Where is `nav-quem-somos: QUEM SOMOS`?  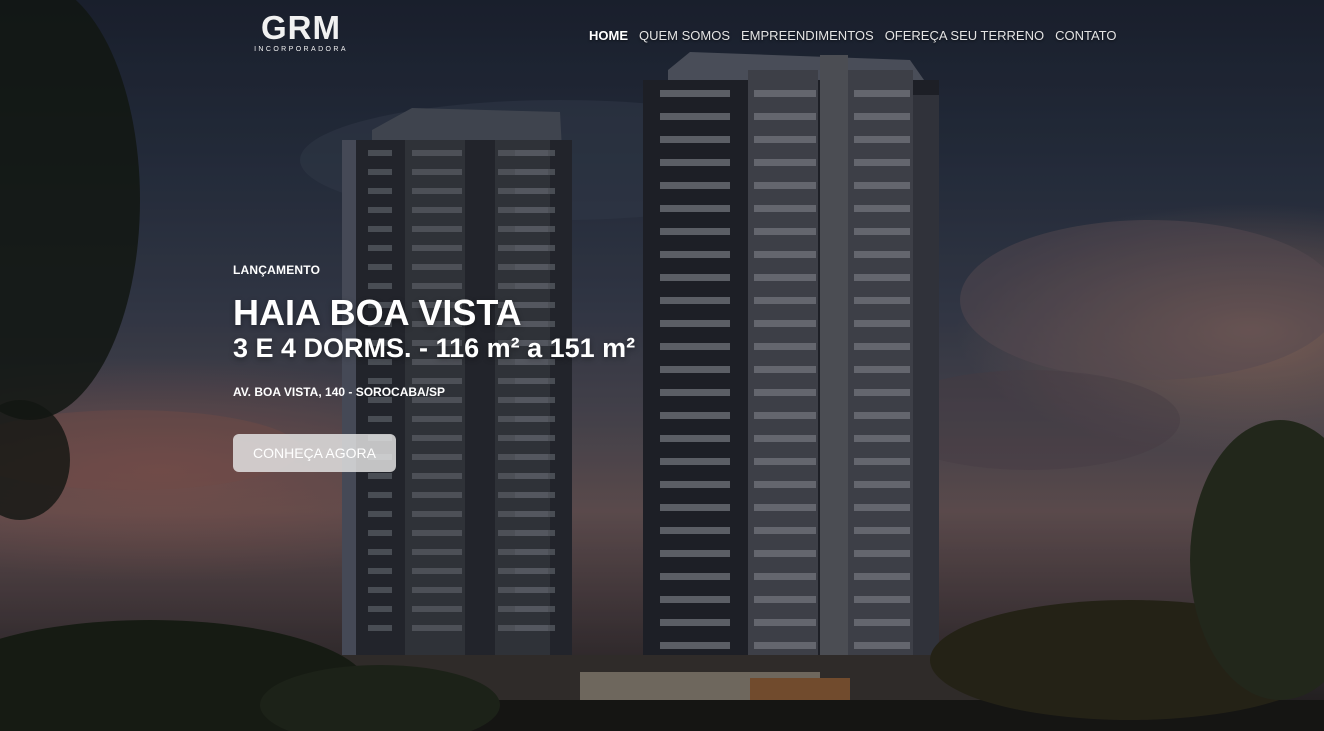
nav-quem-somos: QUEM SOMOS is located at coordinates (684, 36).